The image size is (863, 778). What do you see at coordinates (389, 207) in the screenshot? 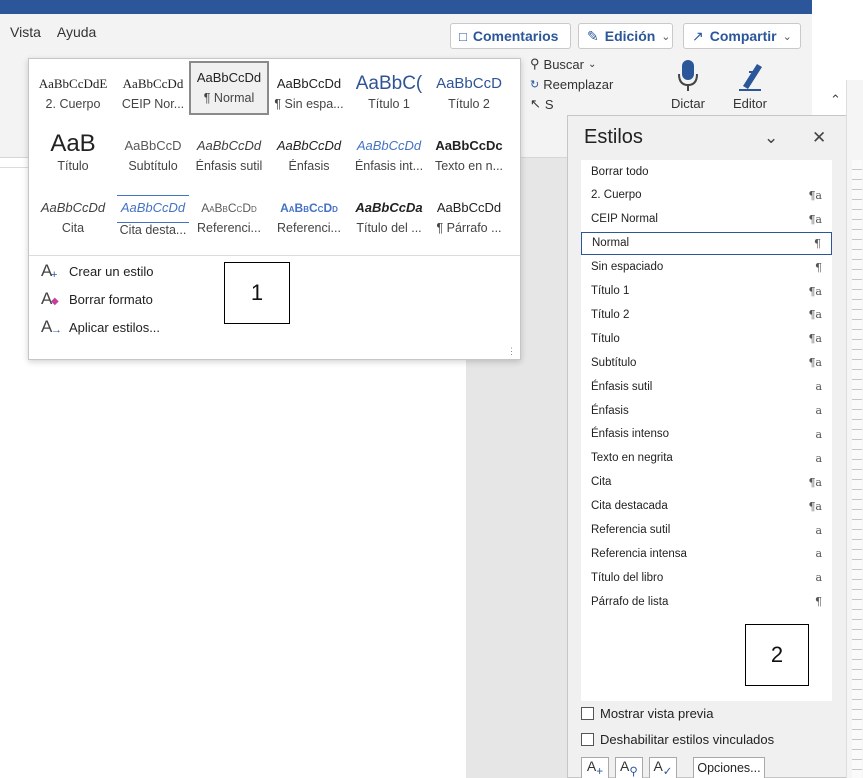
I see `style-preview: AaBbCcDa` at bounding box center [389, 207].